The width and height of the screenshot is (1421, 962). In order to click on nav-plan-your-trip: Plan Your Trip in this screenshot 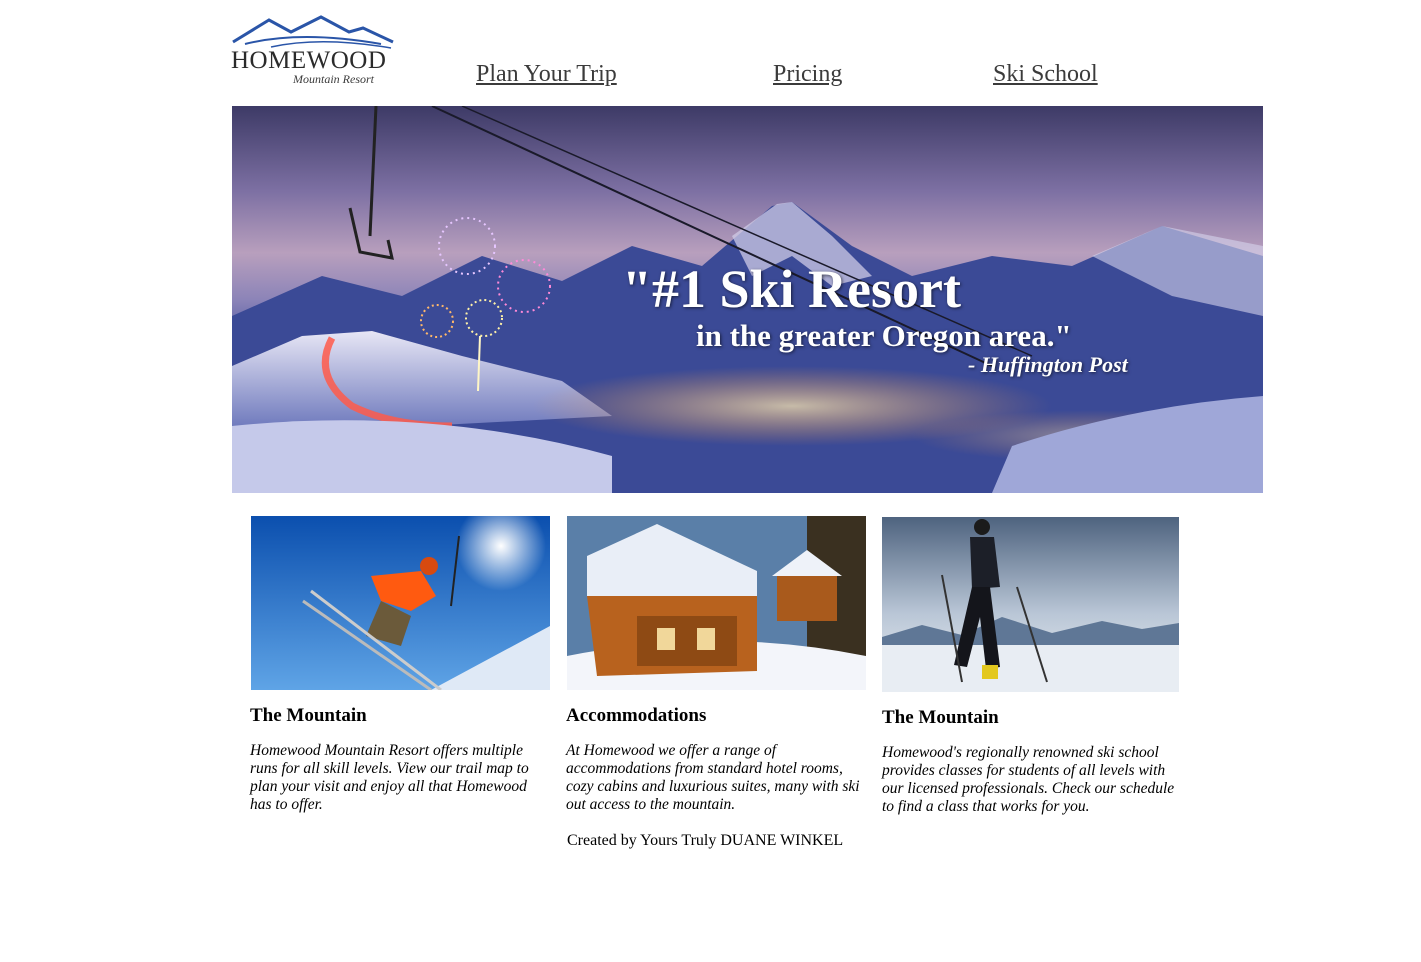, I will do `click(546, 74)`.